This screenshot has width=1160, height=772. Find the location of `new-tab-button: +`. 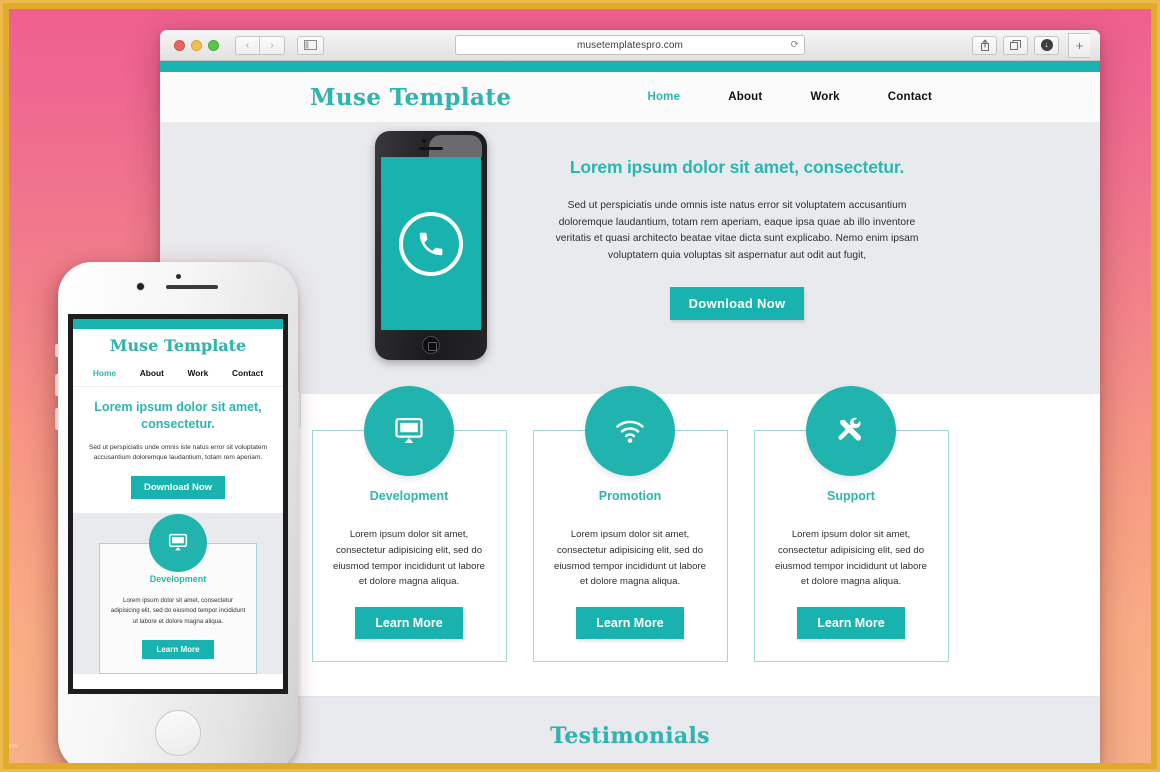

new-tab-button: + is located at coordinates (1079, 45).